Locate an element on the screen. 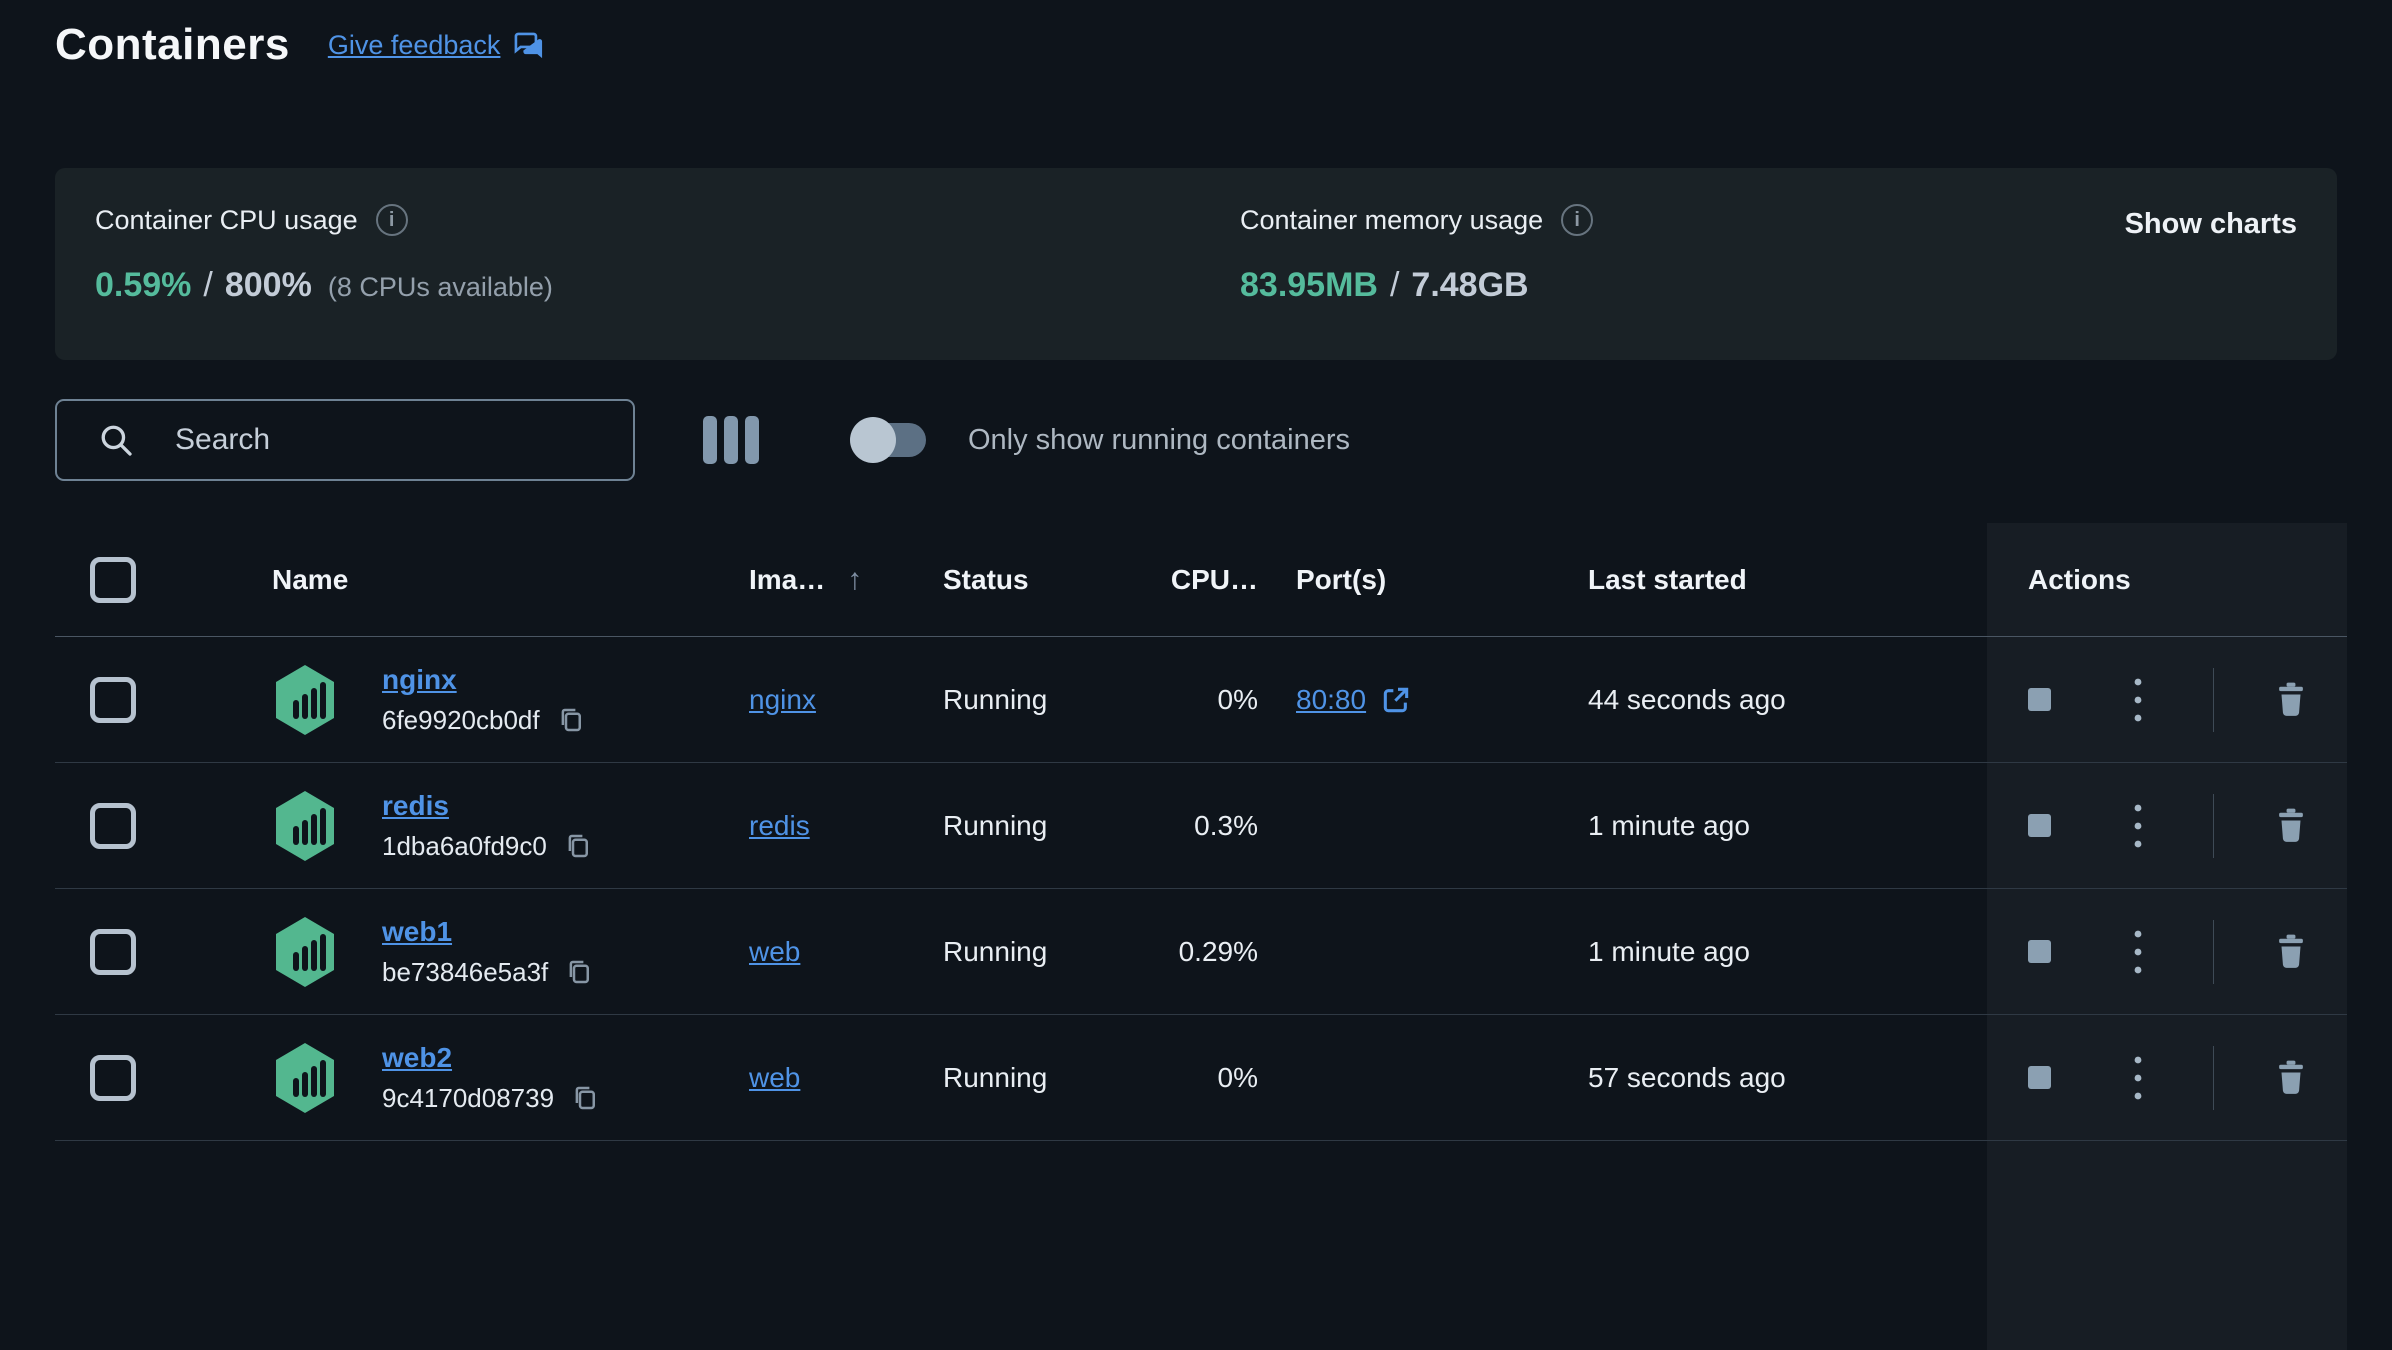 The height and width of the screenshot is (1350, 2392). search-input is located at coordinates (385, 440).